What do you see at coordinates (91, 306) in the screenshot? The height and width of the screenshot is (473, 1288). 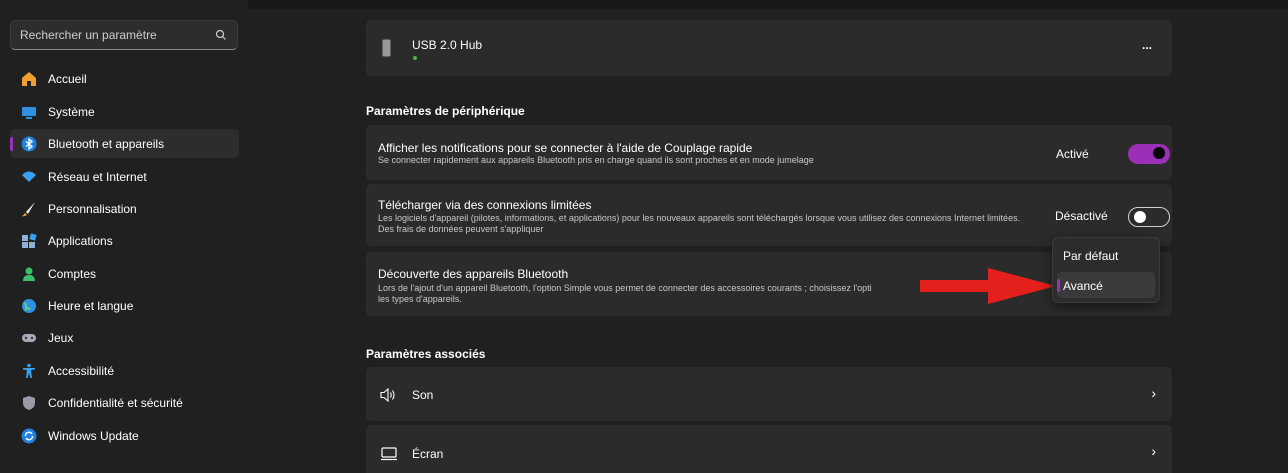 I see `sidebar-item-label: Heure et langue` at bounding box center [91, 306].